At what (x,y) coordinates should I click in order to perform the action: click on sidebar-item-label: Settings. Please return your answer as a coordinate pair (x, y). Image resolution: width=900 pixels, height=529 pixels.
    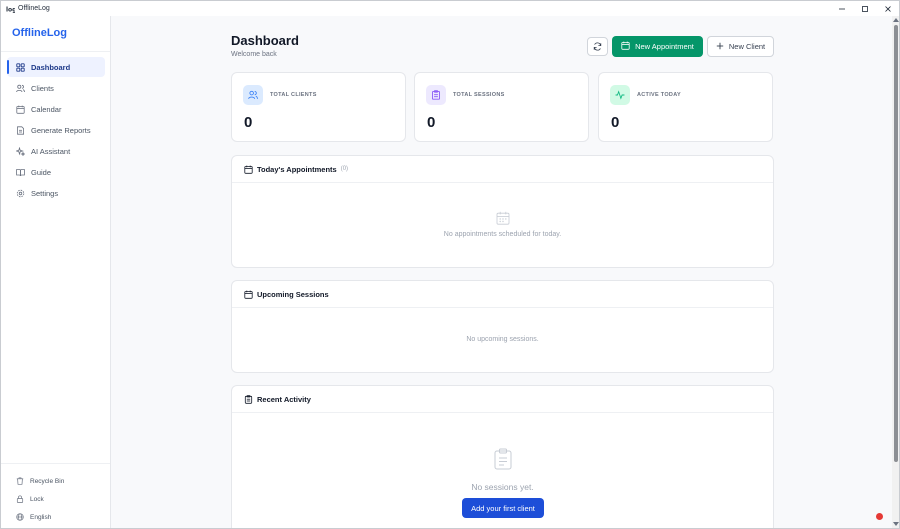
    Looking at the image, I should click on (45, 193).